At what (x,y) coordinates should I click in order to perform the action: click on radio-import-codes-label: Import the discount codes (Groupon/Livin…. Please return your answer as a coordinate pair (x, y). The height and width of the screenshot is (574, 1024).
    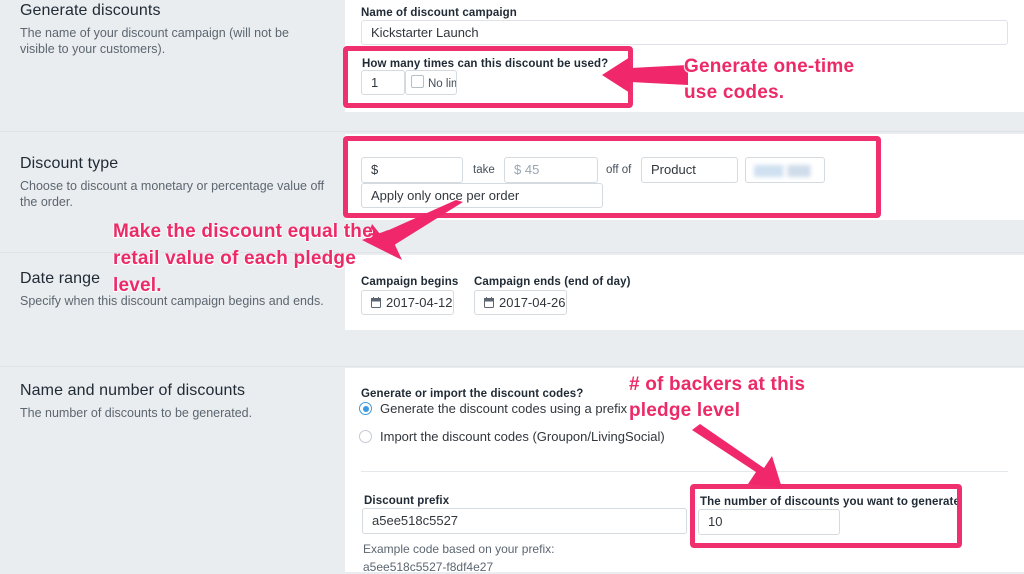
    Looking at the image, I should click on (522, 436).